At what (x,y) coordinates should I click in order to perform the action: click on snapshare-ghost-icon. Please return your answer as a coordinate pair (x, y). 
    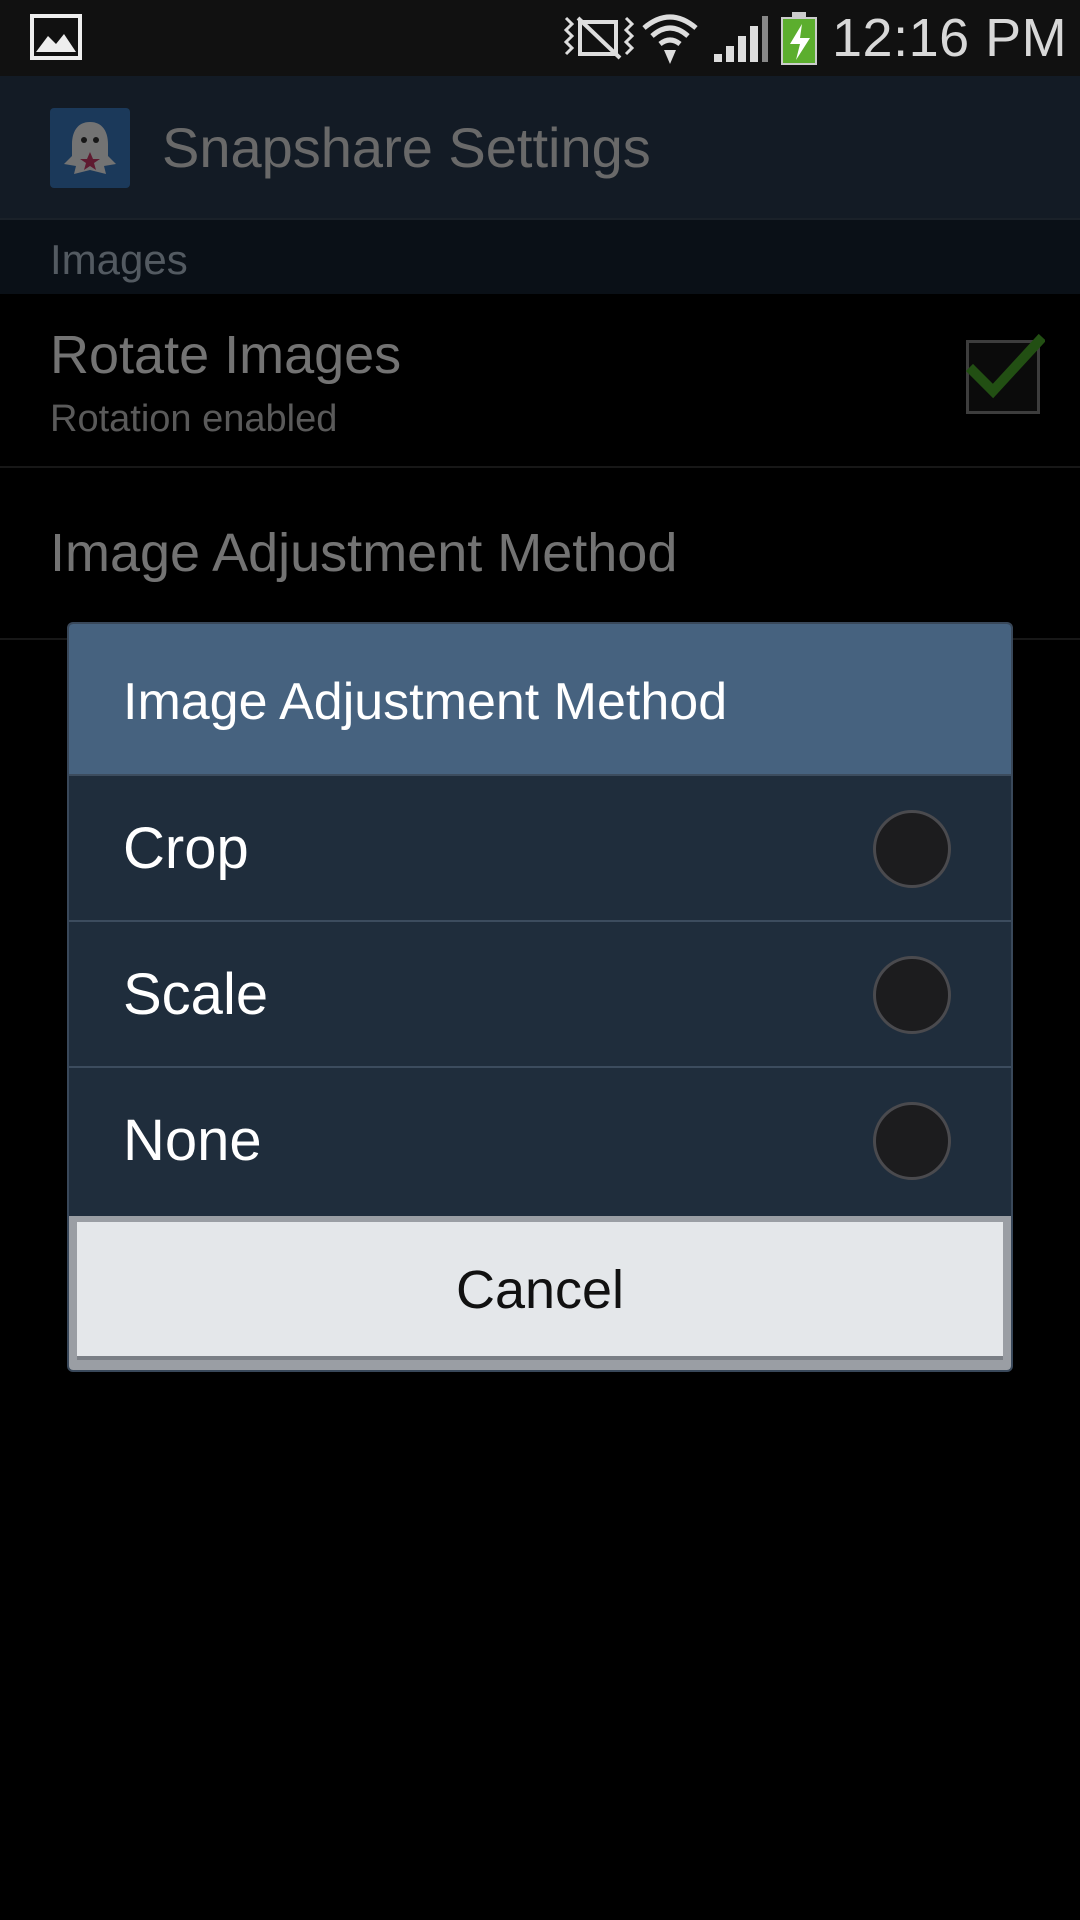
    Looking at the image, I should click on (90, 148).